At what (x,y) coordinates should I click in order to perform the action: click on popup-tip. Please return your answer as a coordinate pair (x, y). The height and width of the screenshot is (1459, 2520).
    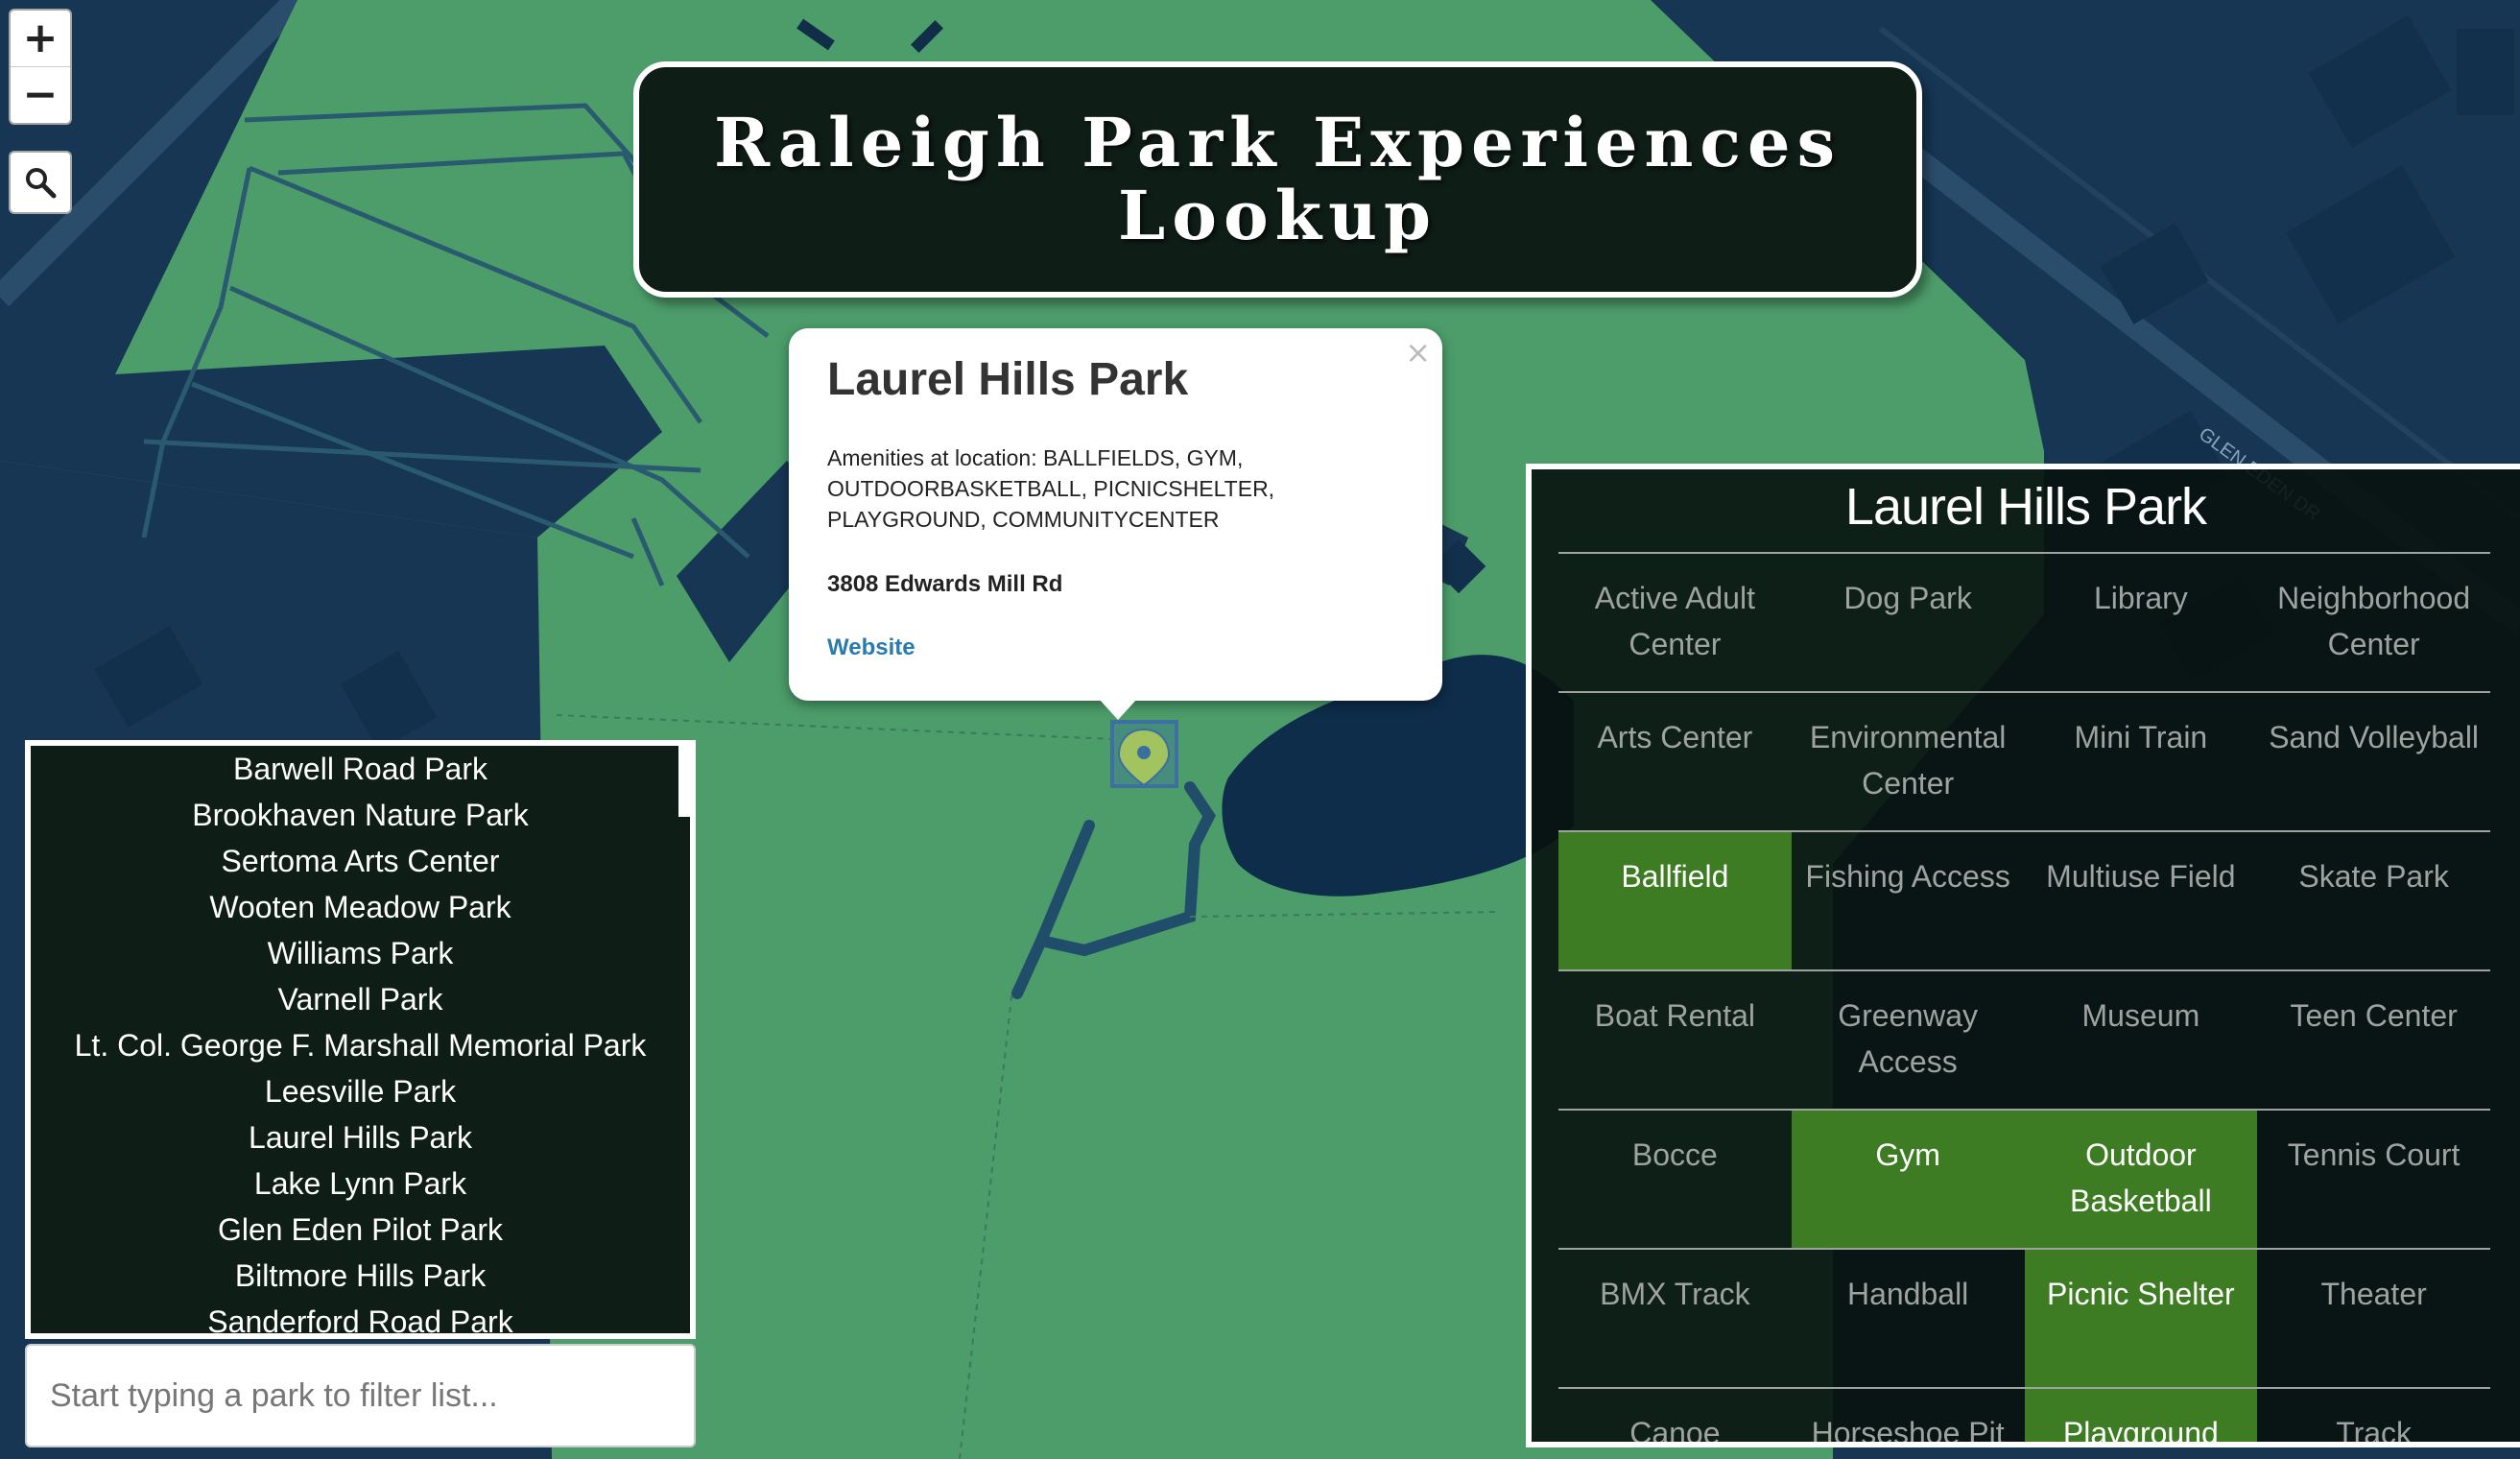
    Looking at the image, I should click on (1118, 710).